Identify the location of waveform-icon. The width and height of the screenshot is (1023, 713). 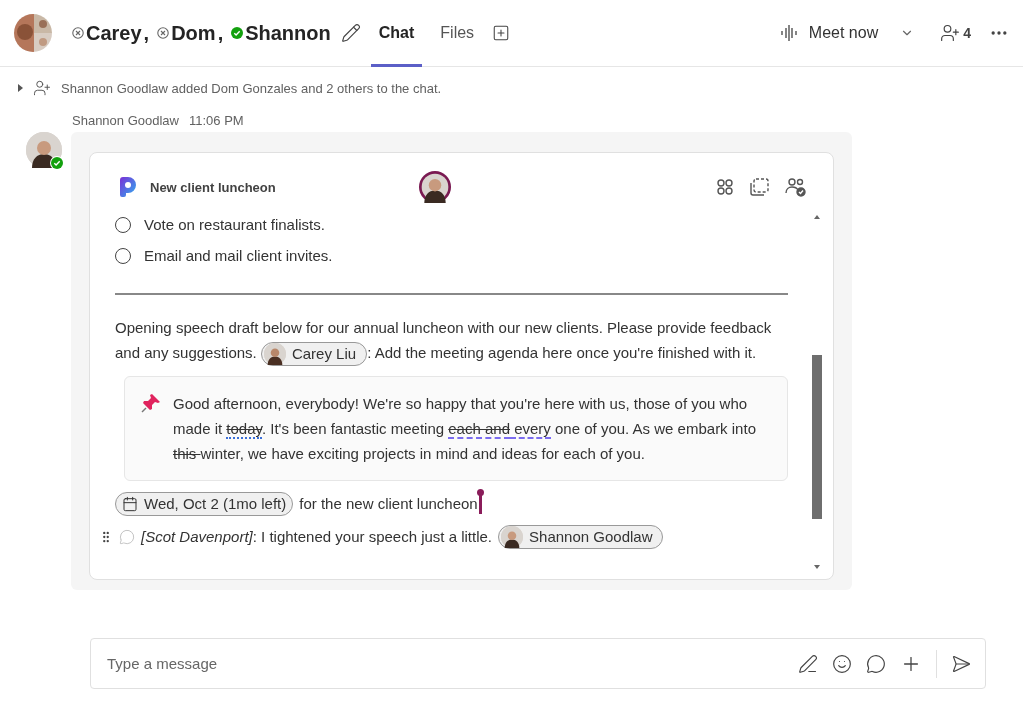
(788, 33).